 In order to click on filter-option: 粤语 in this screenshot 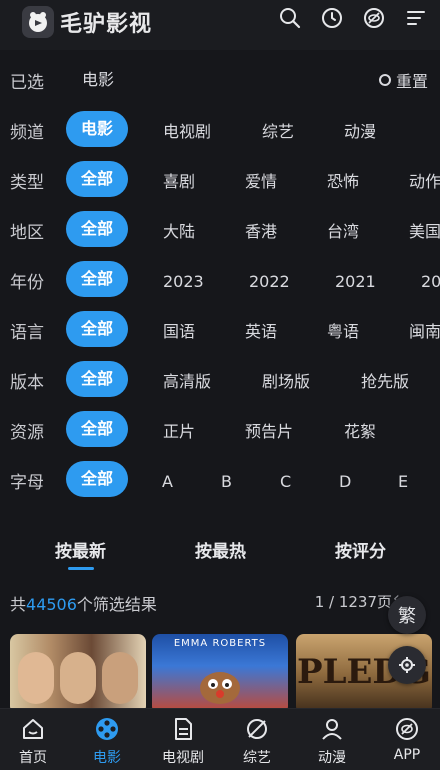, I will do `click(343, 332)`.